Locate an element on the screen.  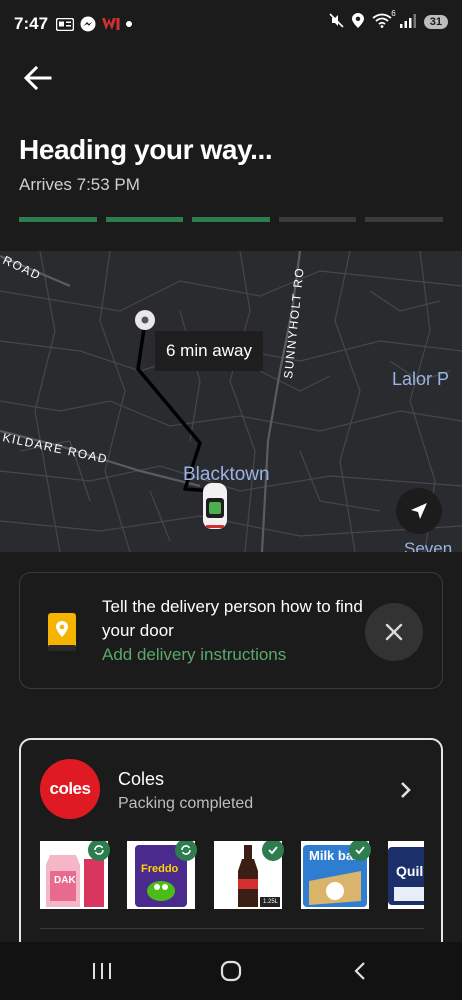
product-thumbnail: Milk bar is located at coordinates (336, 875).